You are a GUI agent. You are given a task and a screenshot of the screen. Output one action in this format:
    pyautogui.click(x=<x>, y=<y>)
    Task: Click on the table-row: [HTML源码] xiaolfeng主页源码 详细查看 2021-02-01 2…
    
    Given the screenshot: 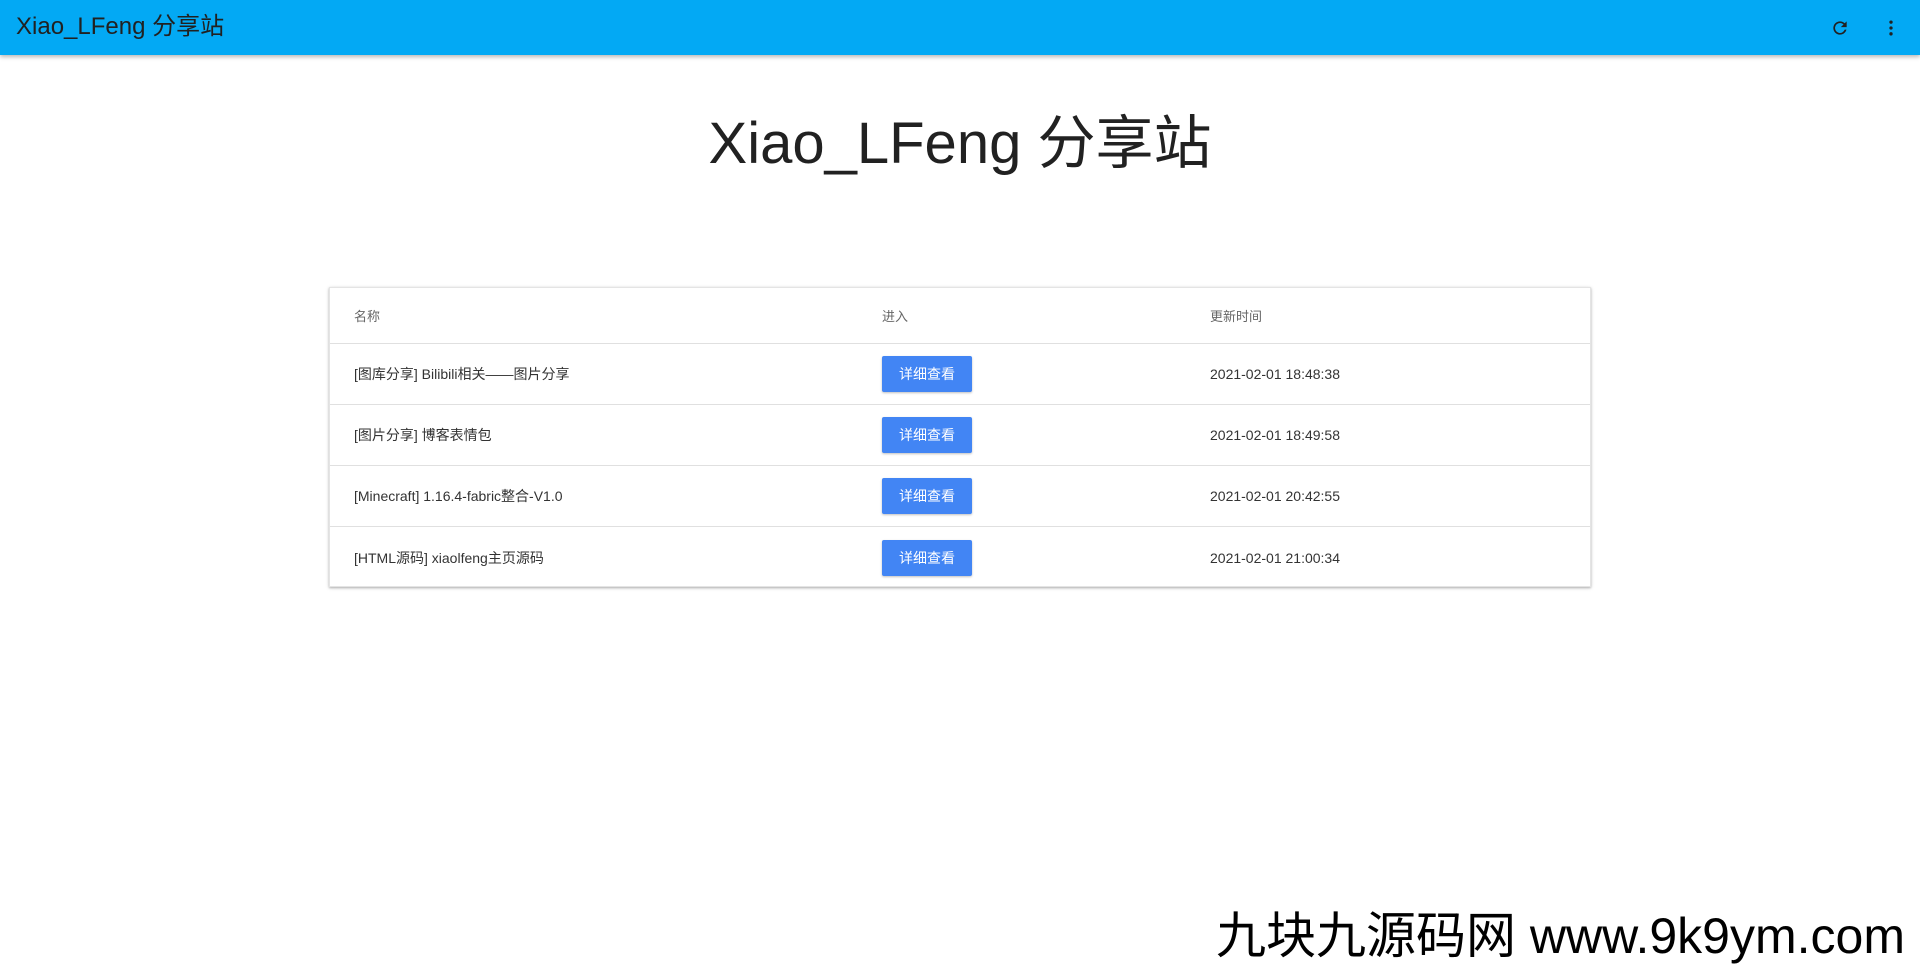 What is the action you would take?
    pyautogui.click(x=960, y=557)
    